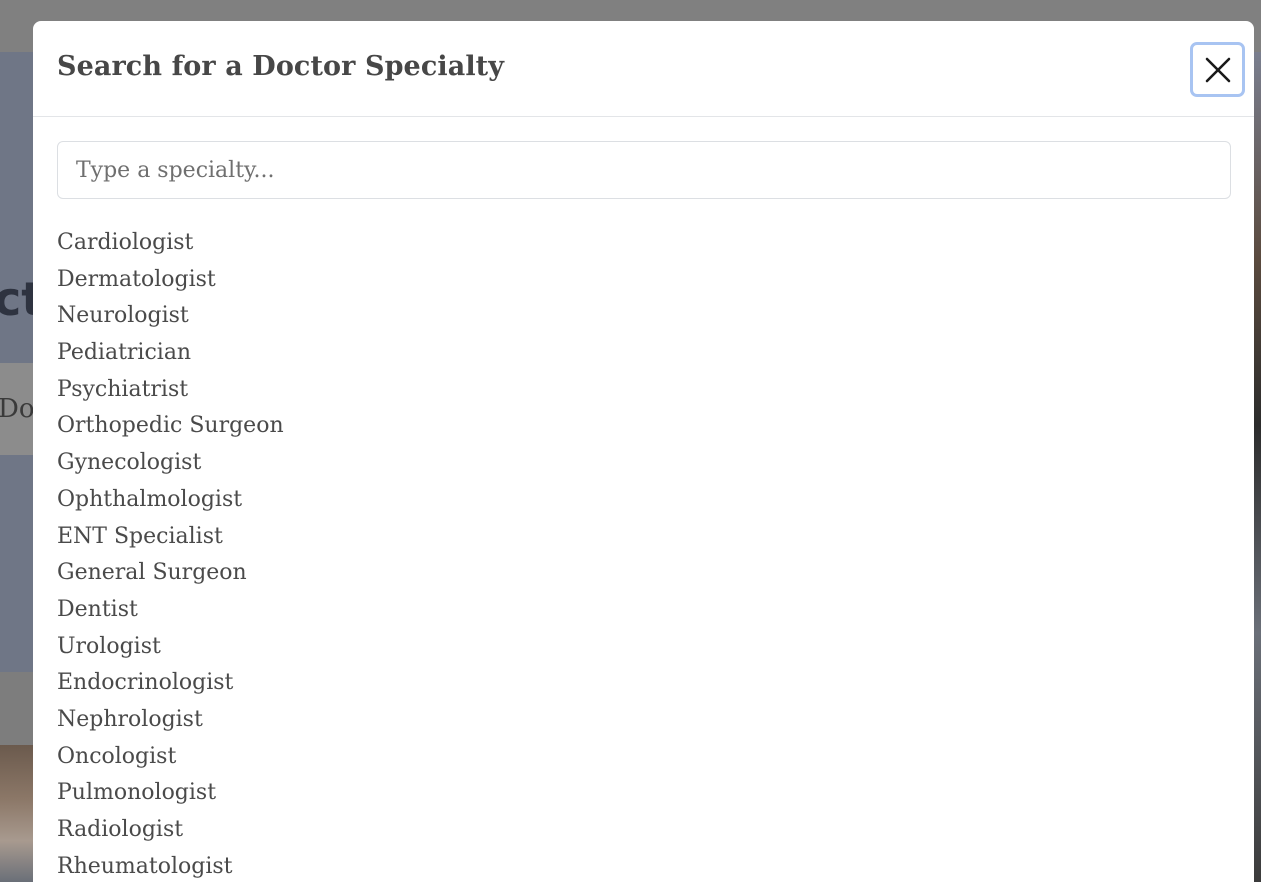  I want to click on close-icon, so click(1217, 69).